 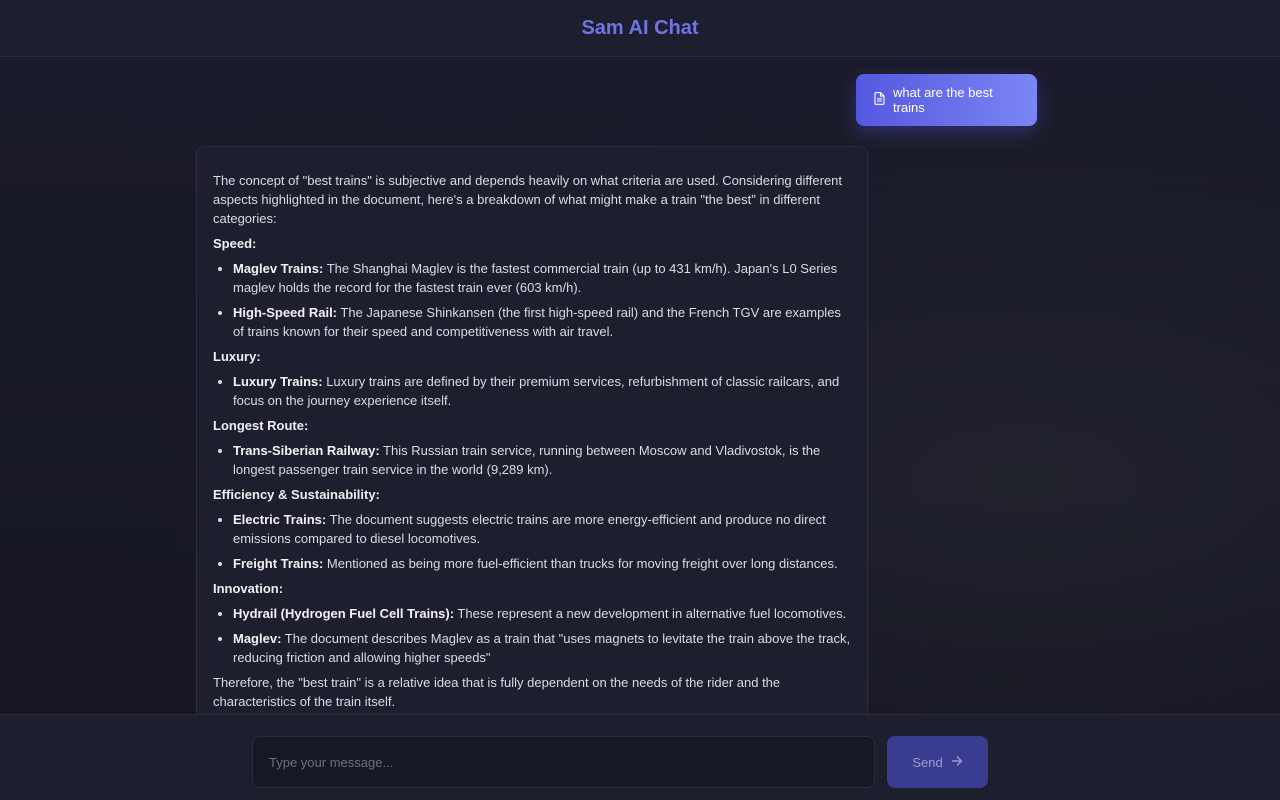 I want to click on send-button-label: Send, so click(x=927, y=762).